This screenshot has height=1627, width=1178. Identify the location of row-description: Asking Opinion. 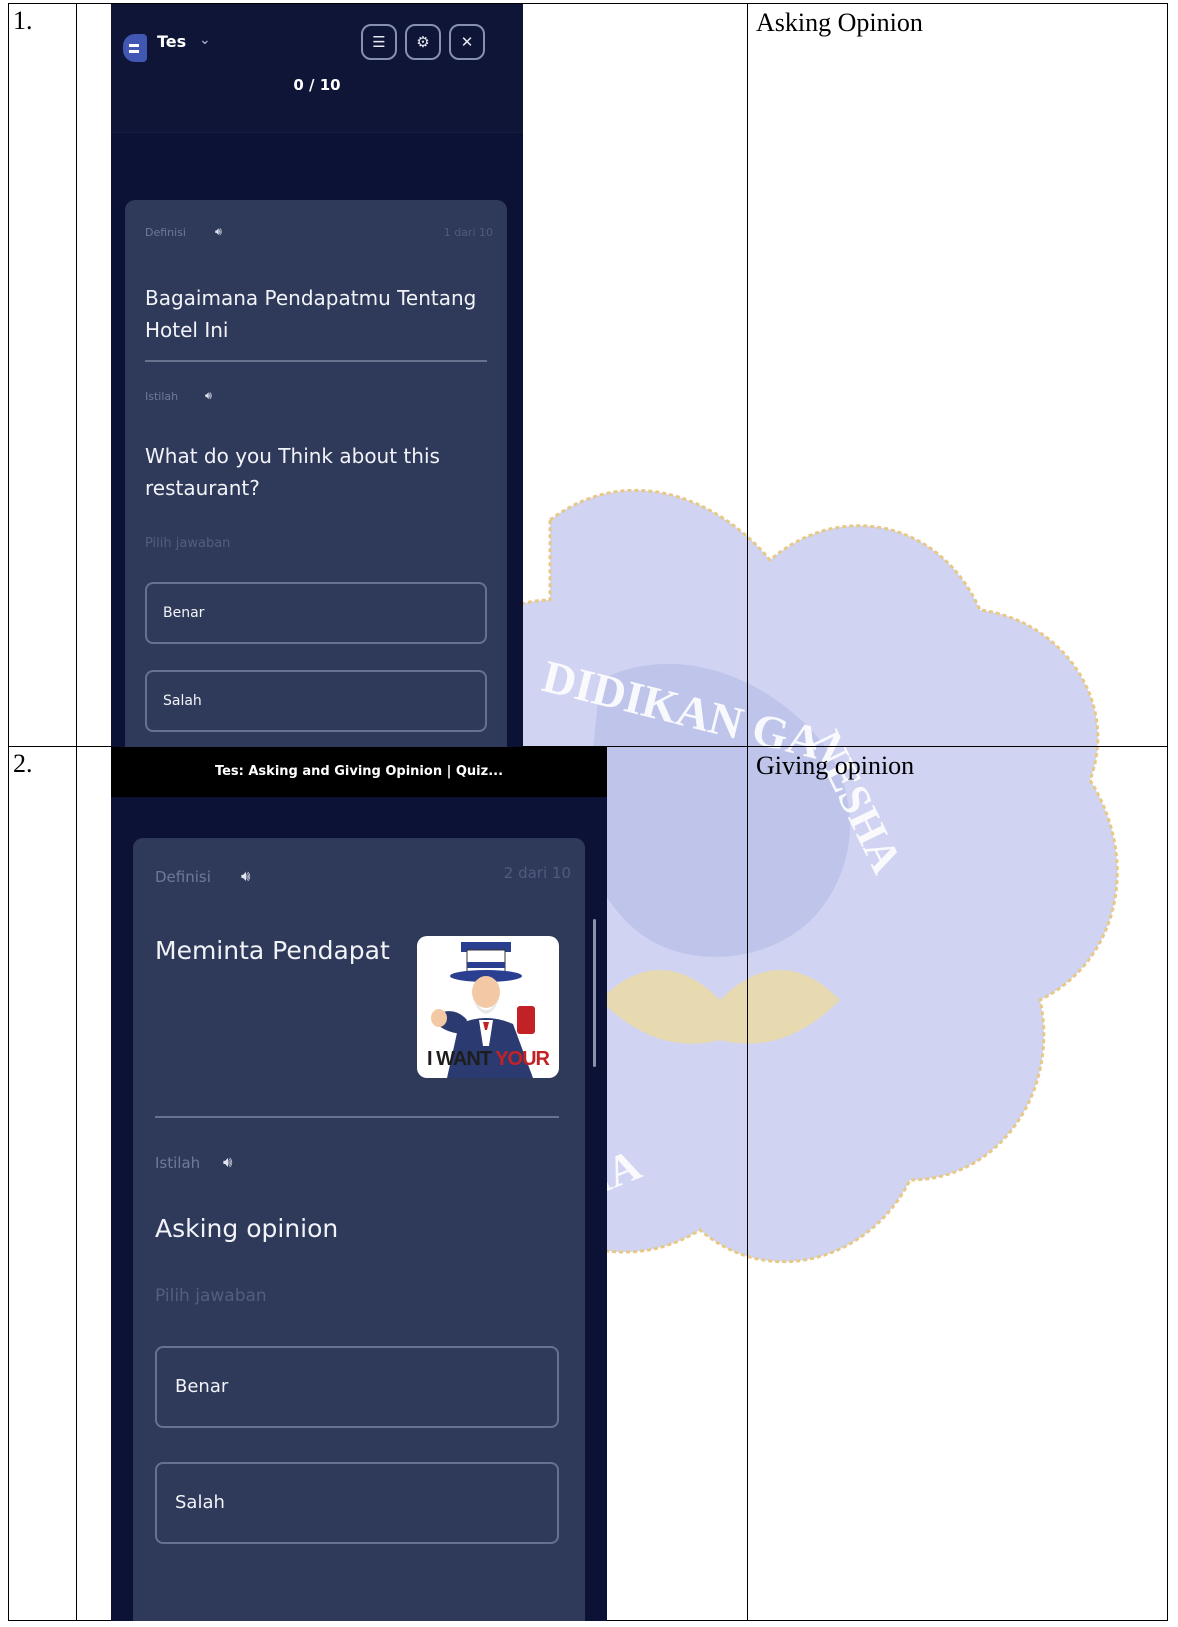
(839, 22).